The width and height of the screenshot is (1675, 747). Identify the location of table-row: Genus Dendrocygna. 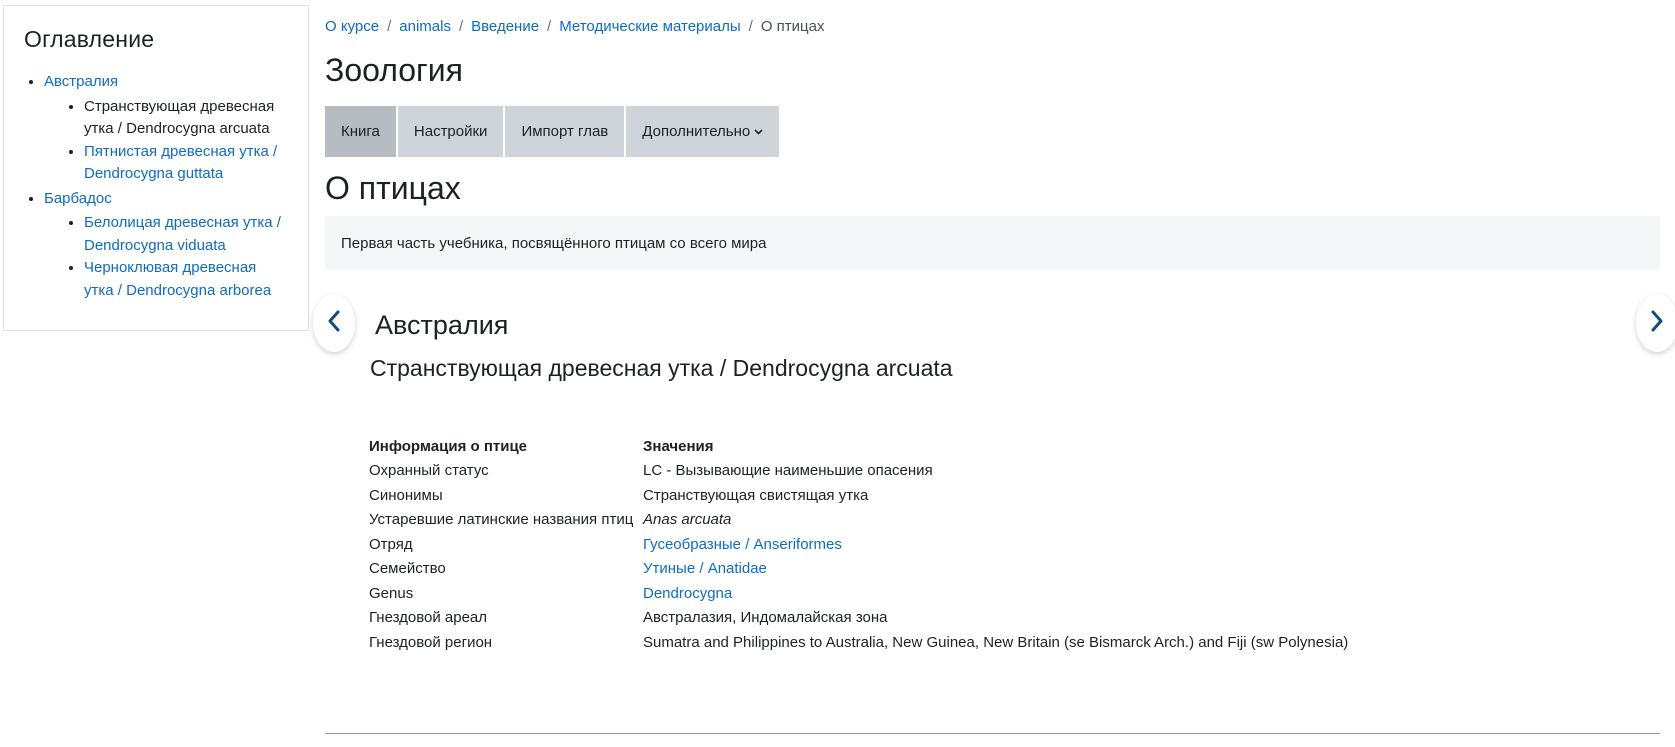
(859, 593).